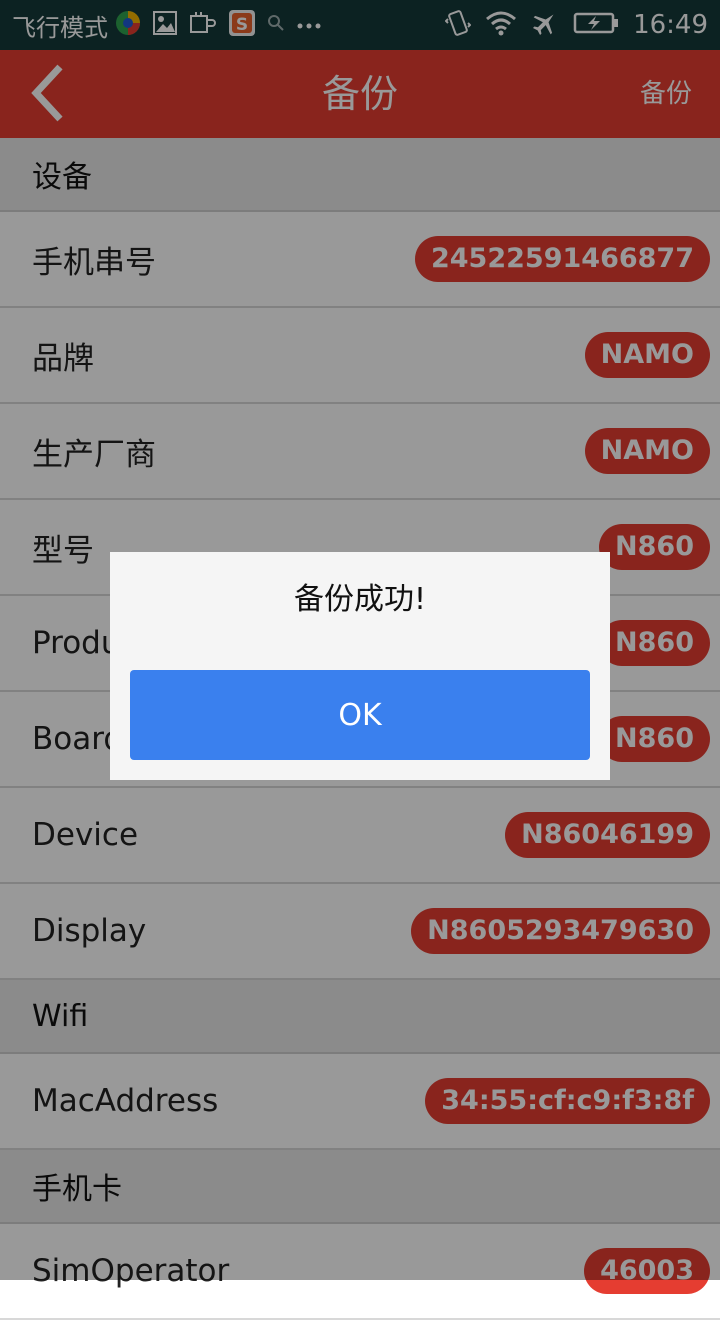 The height and width of the screenshot is (1320, 720). What do you see at coordinates (360, 599) in the screenshot?
I see `dialog-message: 备份成功!` at bounding box center [360, 599].